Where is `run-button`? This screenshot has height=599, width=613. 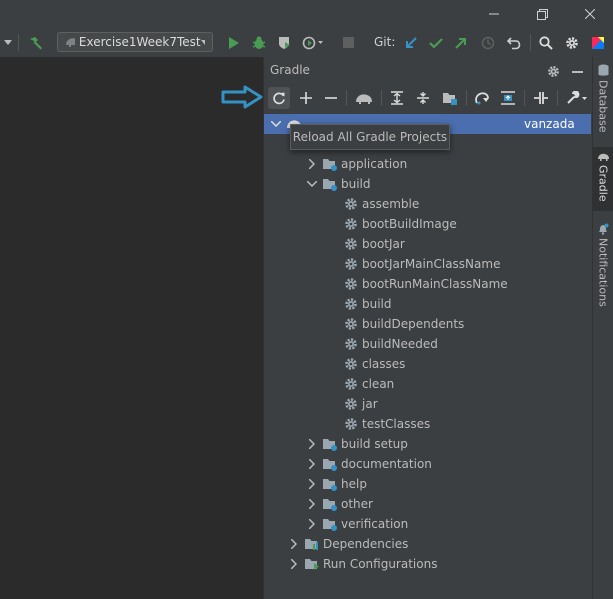 run-button is located at coordinates (234, 42).